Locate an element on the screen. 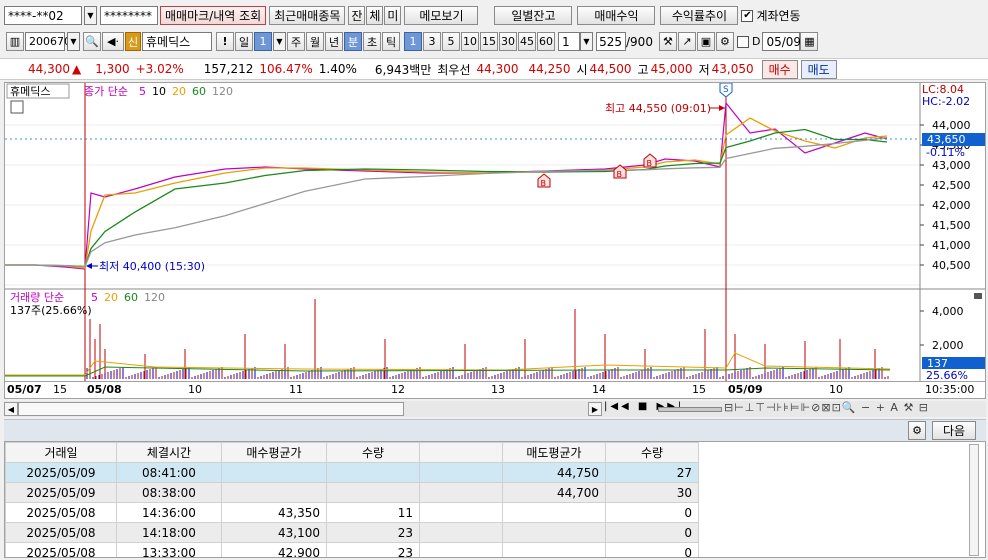 Image resolution: width=988 pixels, height=560 pixels. scroll-thumb is located at coordinates (211, 409).